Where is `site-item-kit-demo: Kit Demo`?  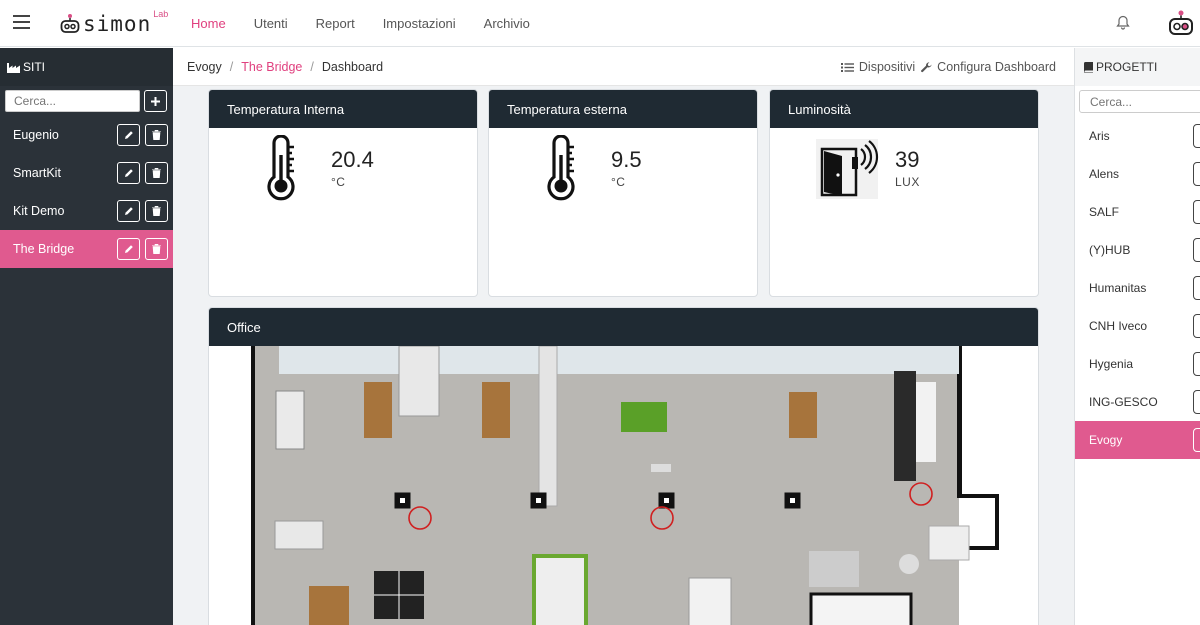 site-item-kit-demo: Kit Demo is located at coordinates (86, 211).